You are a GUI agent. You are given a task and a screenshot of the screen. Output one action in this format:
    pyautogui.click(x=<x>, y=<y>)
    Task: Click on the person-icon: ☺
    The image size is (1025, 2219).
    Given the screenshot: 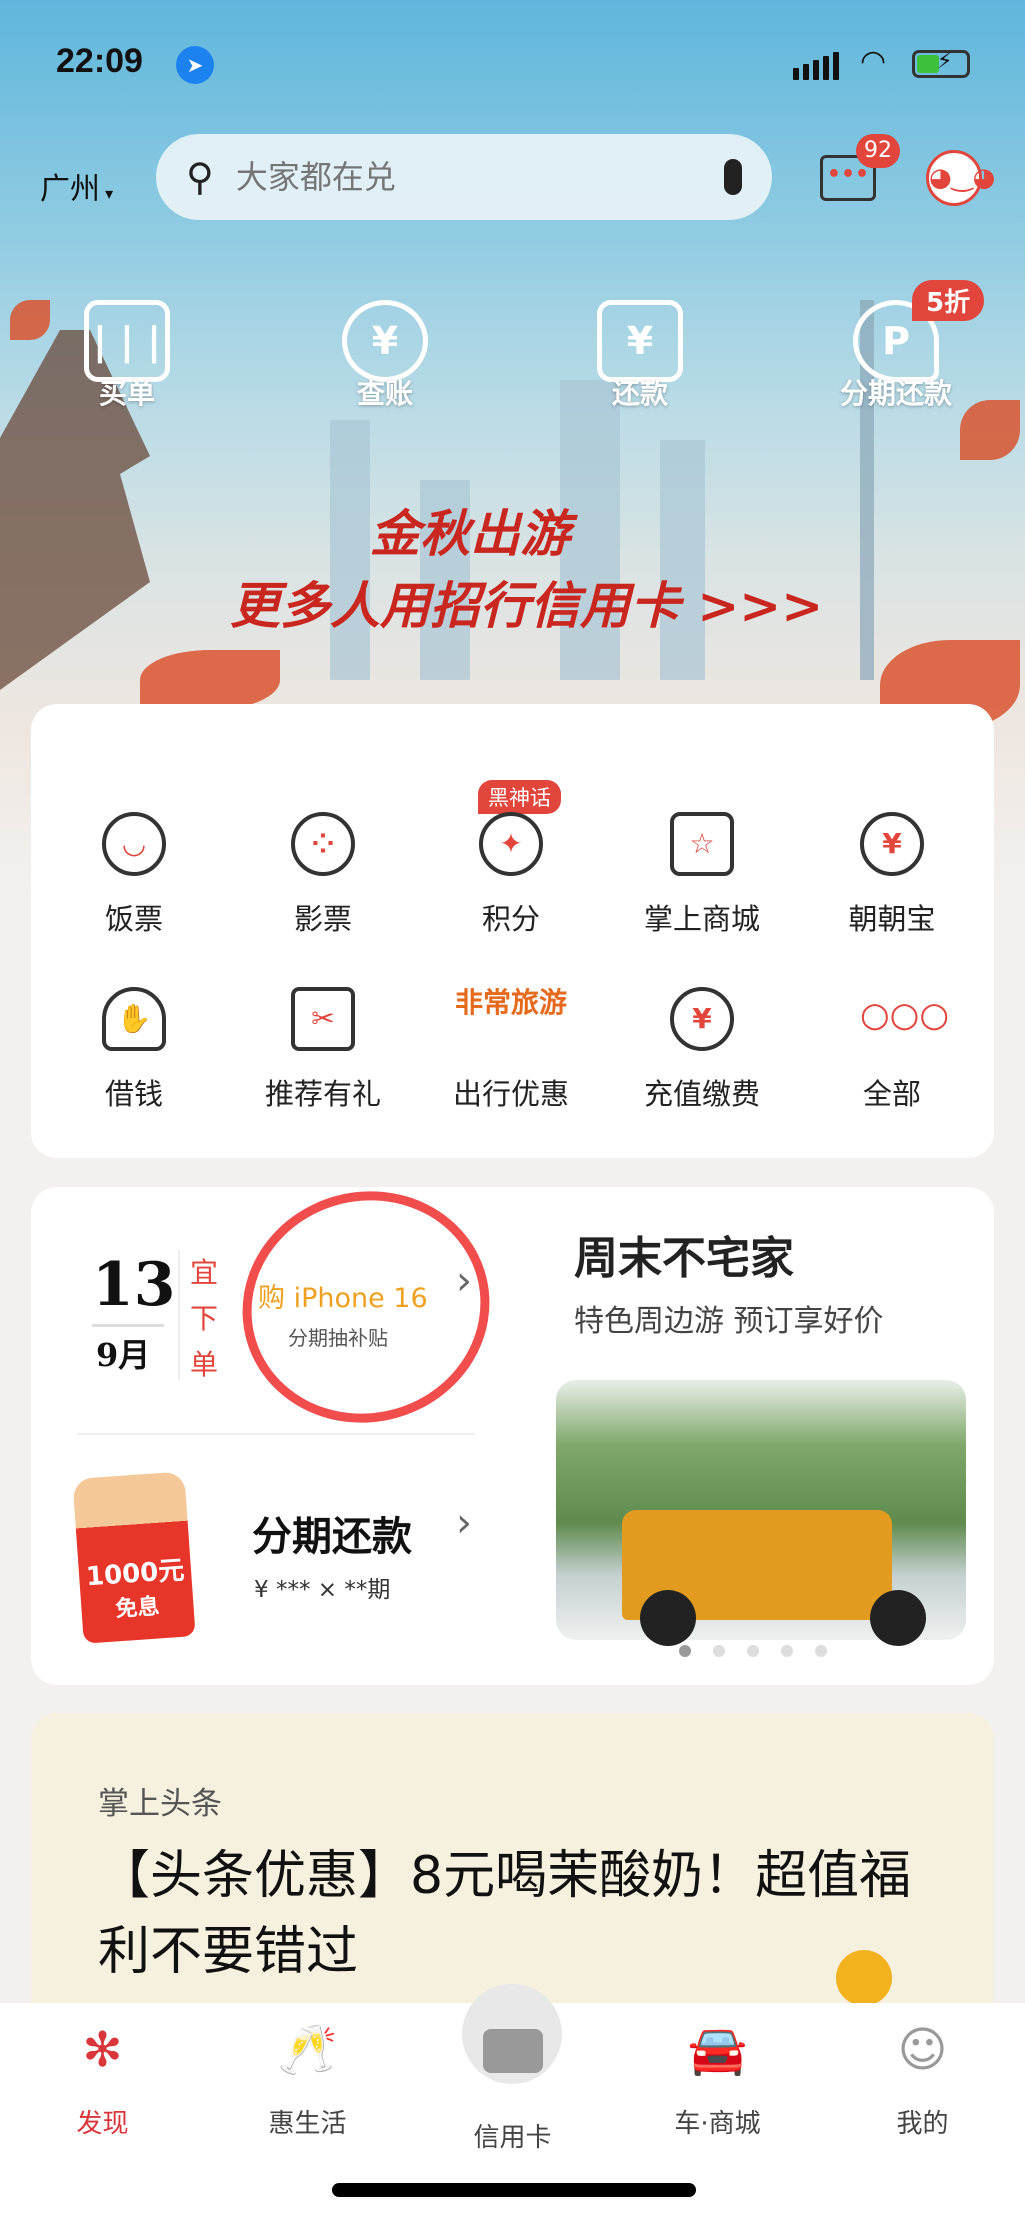 What is the action you would take?
    pyautogui.click(x=922, y=2050)
    